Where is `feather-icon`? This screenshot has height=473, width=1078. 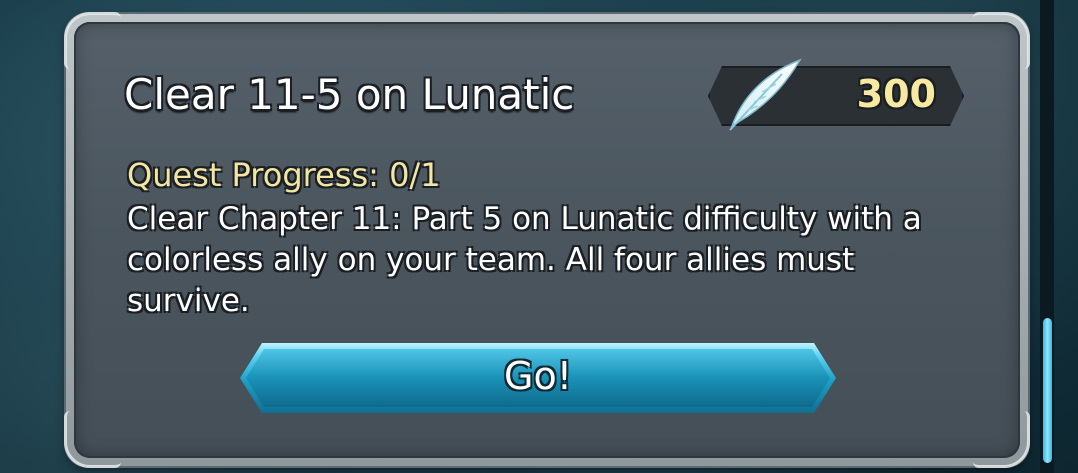 feather-icon is located at coordinates (765, 94).